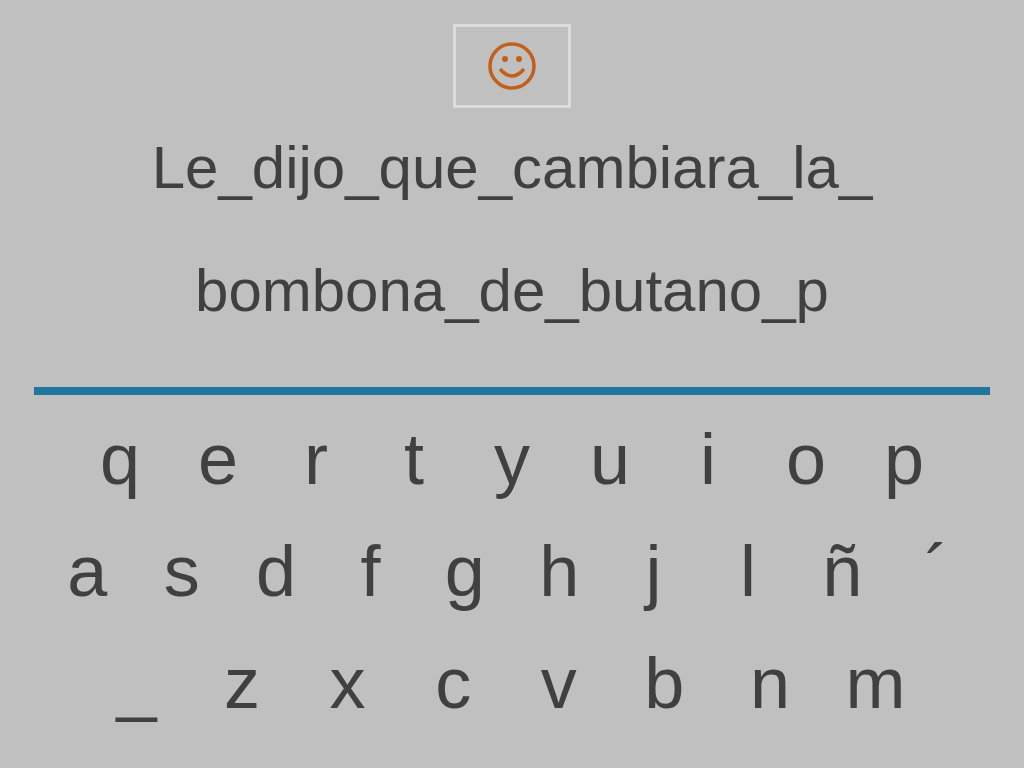 The height and width of the screenshot is (768, 1024). What do you see at coordinates (512, 167) in the screenshot?
I see `phrase-text: Le_dijo_que_cambiara_la_` at bounding box center [512, 167].